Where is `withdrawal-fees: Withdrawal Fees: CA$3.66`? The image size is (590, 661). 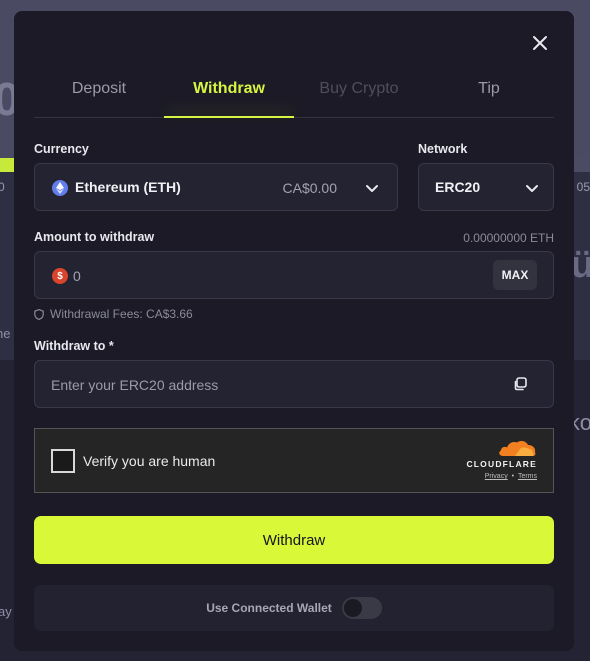 withdrawal-fees: Withdrawal Fees: CA$3.66 is located at coordinates (113, 314).